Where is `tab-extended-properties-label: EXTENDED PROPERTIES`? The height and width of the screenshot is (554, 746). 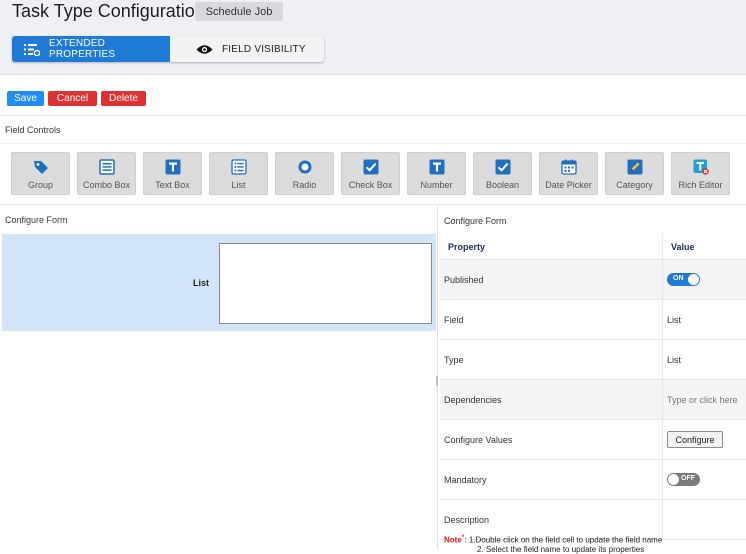 tab-extended-properties-label: EXTENDED PROPERTIES is located at coordinates (82, 49).